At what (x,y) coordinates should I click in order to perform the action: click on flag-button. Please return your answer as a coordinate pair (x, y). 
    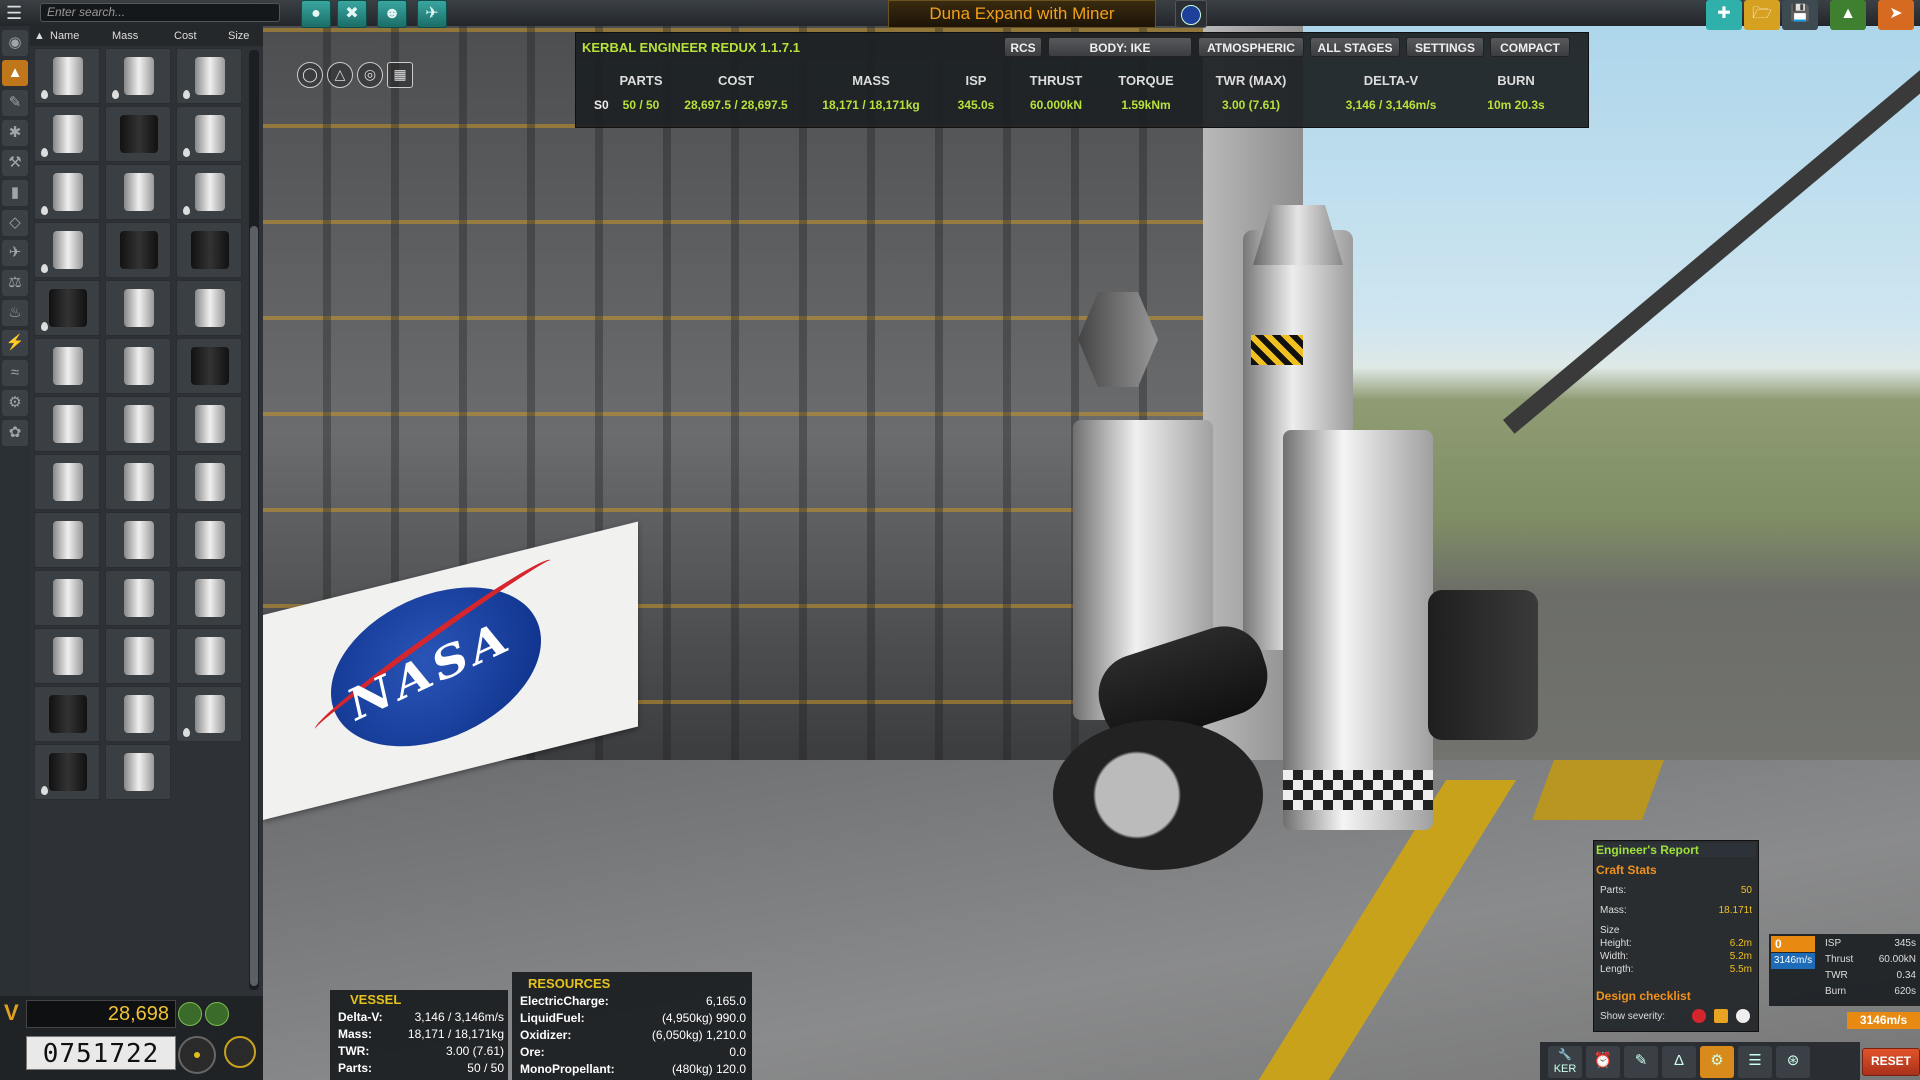
    Looking at the image, I should click on (1191, 14).